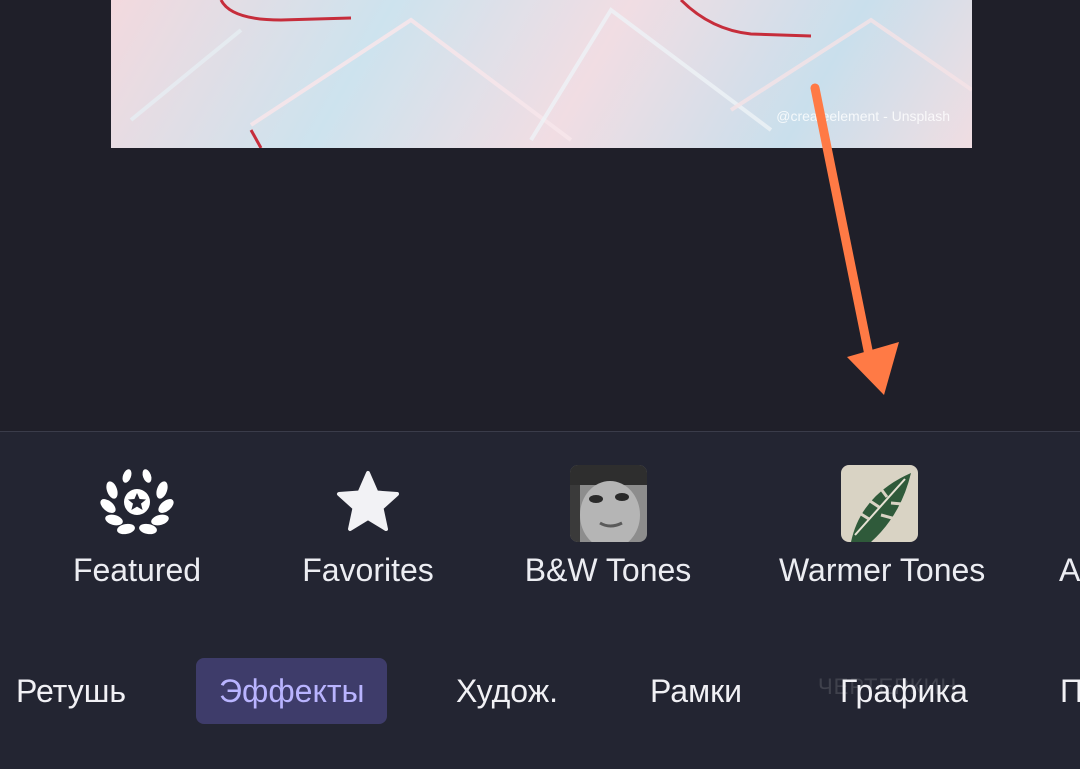 This screenshot has width=1080, height=769. I want to click on category-label: Warmer Tones, so click(882, 570).